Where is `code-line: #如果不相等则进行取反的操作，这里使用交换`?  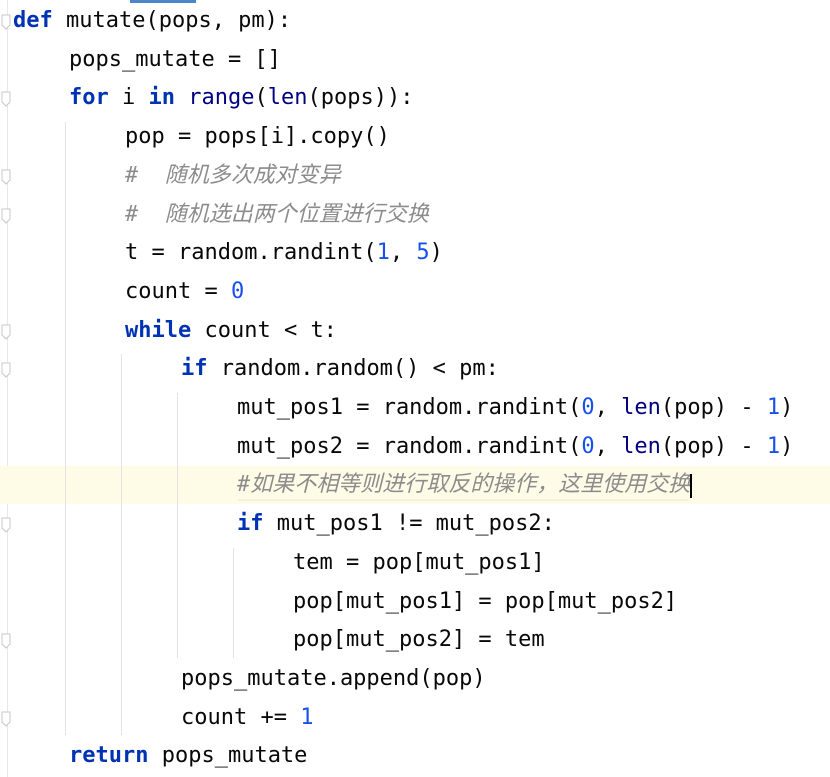 code-line: #如果不相等则进行取反的操作，这里使用交换 is located at coordinates (463, 485).